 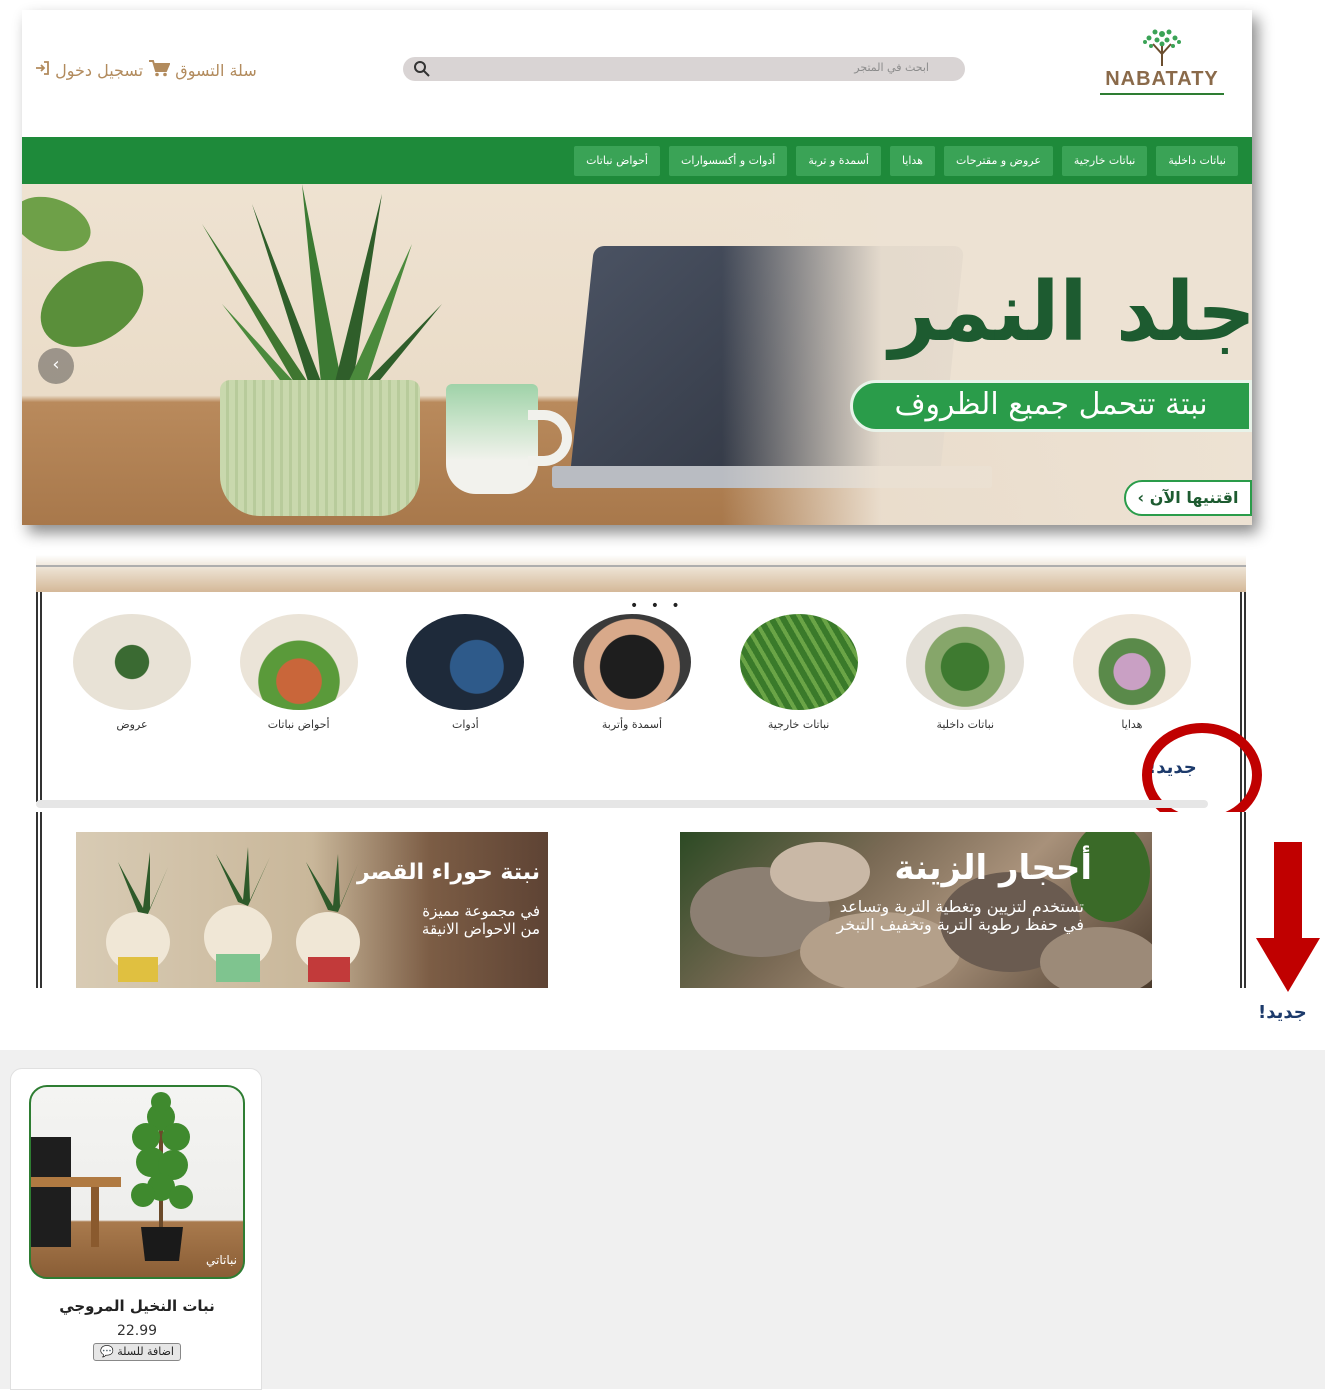 I want to click on logo-text: NABATATY, so click(x=1162, y=81).